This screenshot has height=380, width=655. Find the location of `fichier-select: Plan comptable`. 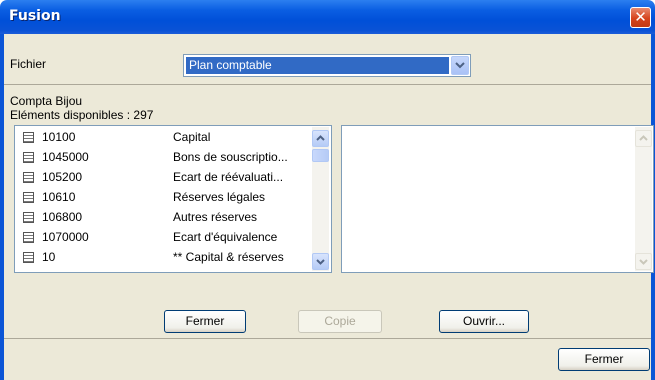

fichier-select: Plan comptable is located at coordinates (327, 65).